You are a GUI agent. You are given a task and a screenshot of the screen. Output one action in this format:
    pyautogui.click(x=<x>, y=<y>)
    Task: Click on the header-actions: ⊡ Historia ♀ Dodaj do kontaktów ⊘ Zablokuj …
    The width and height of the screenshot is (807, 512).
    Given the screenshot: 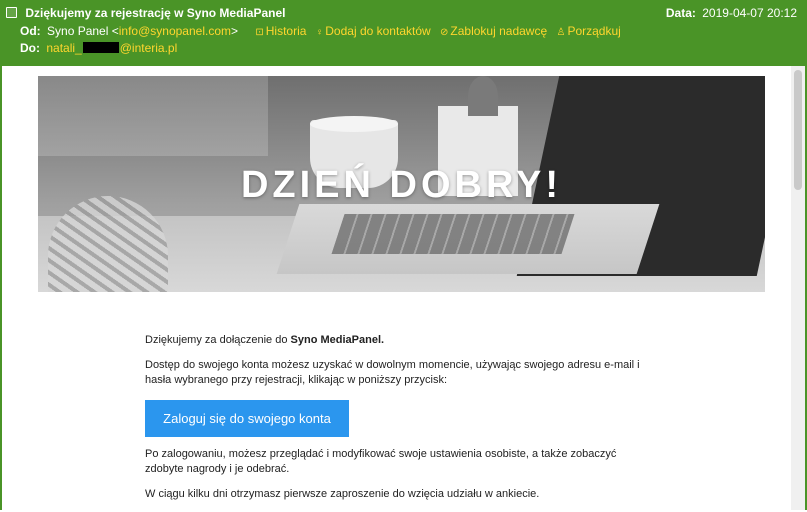 What is the action you would take?
    pyautogui.click(x=434, y=31)
    